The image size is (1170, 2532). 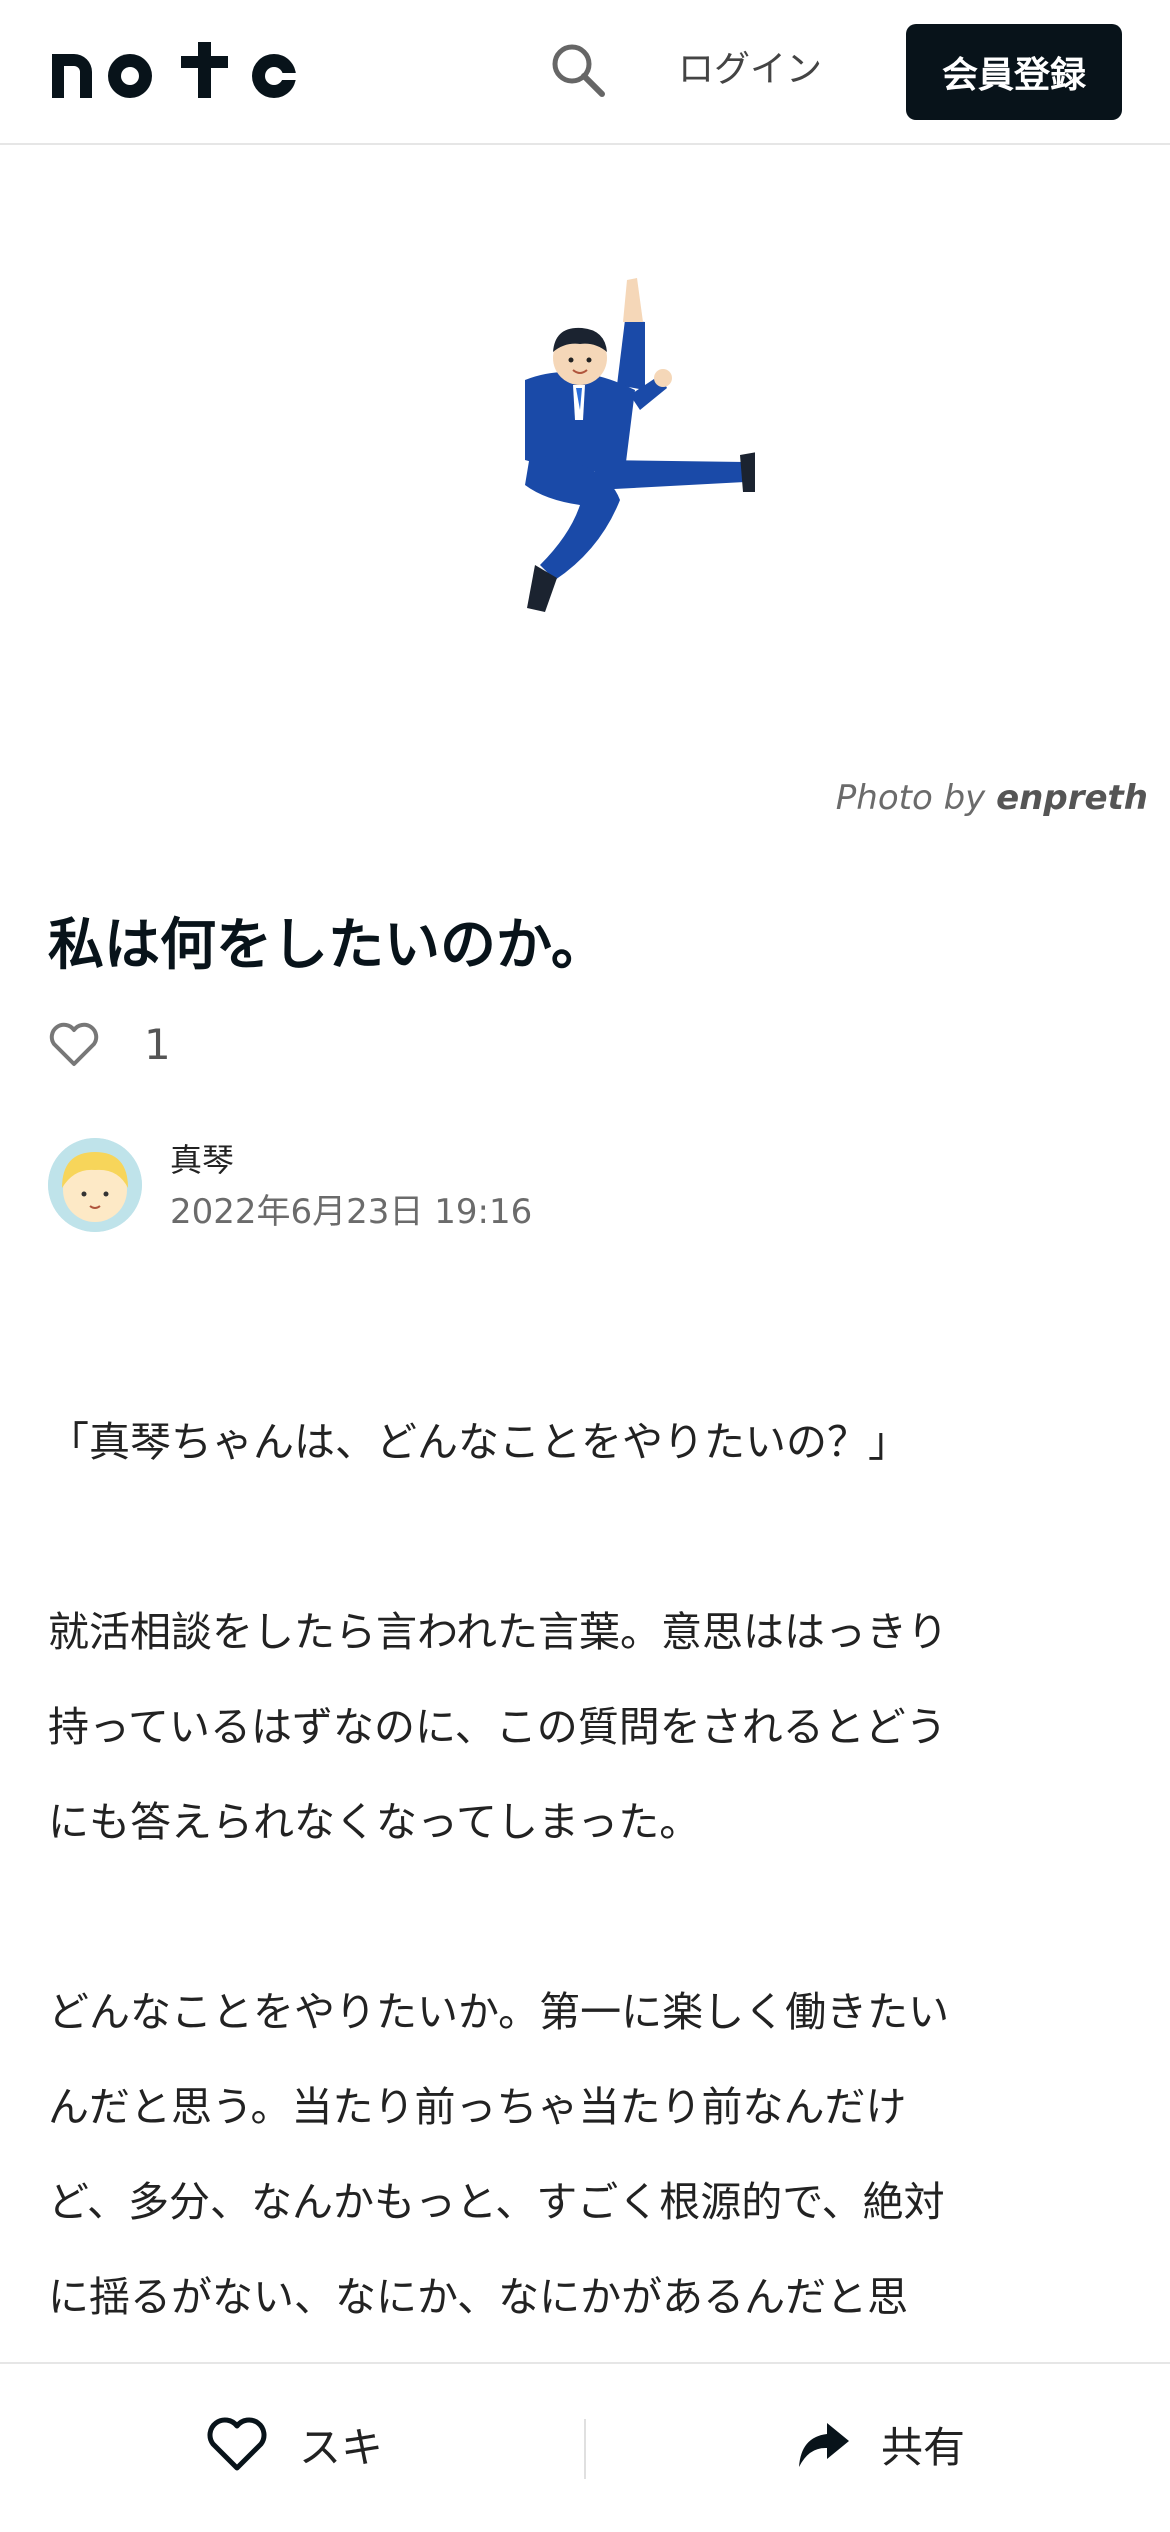 I want to click on heart-icon, so click(x=237, y=2443).